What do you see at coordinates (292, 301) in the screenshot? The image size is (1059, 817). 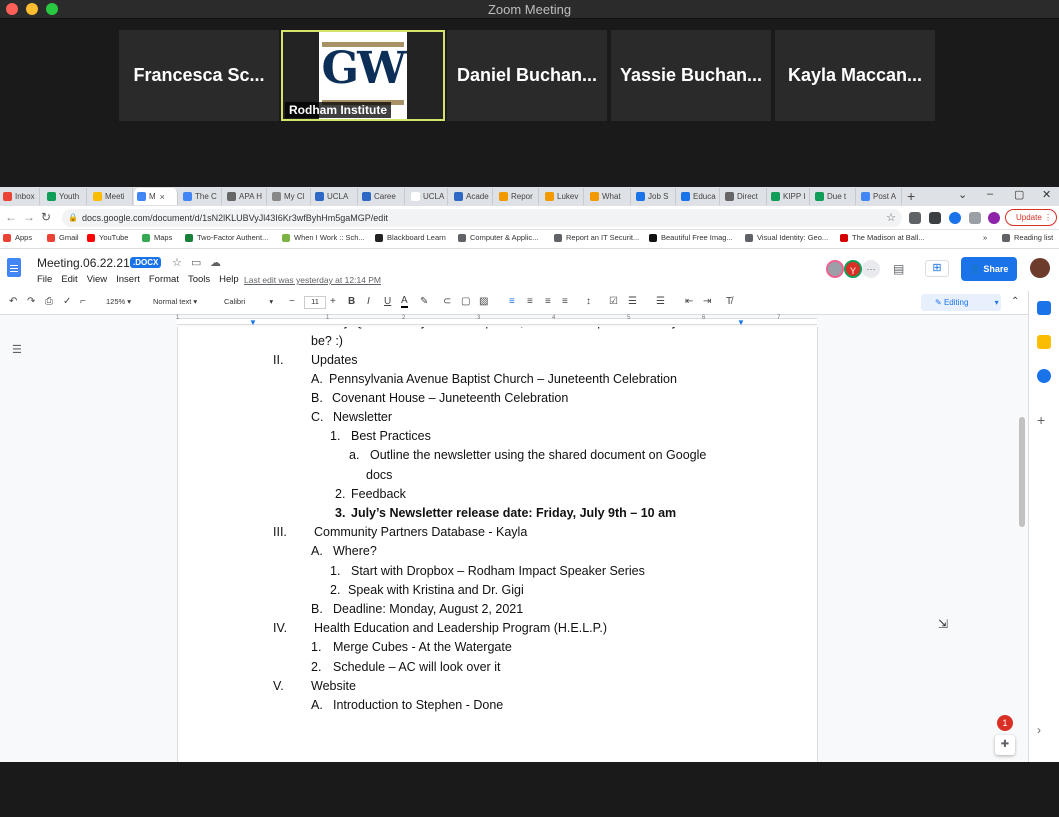 I see `decrease-font-size-icon: −` at bounding box center [292, 301].